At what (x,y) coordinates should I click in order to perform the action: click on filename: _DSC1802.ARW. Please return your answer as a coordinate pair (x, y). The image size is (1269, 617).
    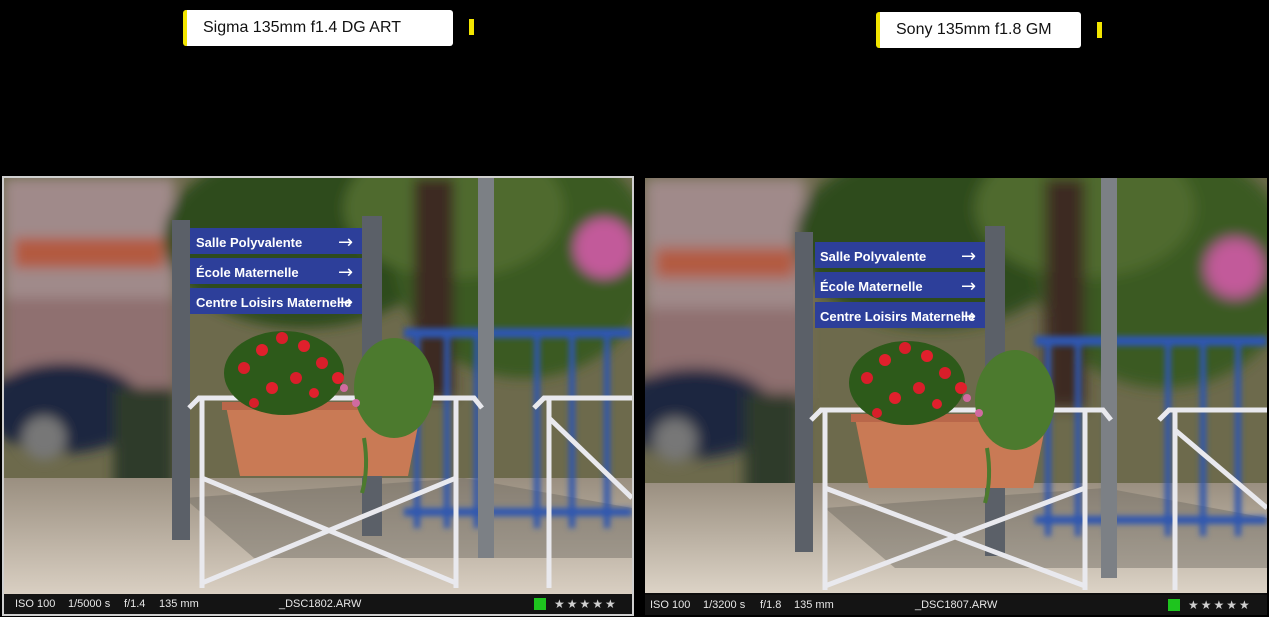
    Looking at the image, I should click on (320, 604).